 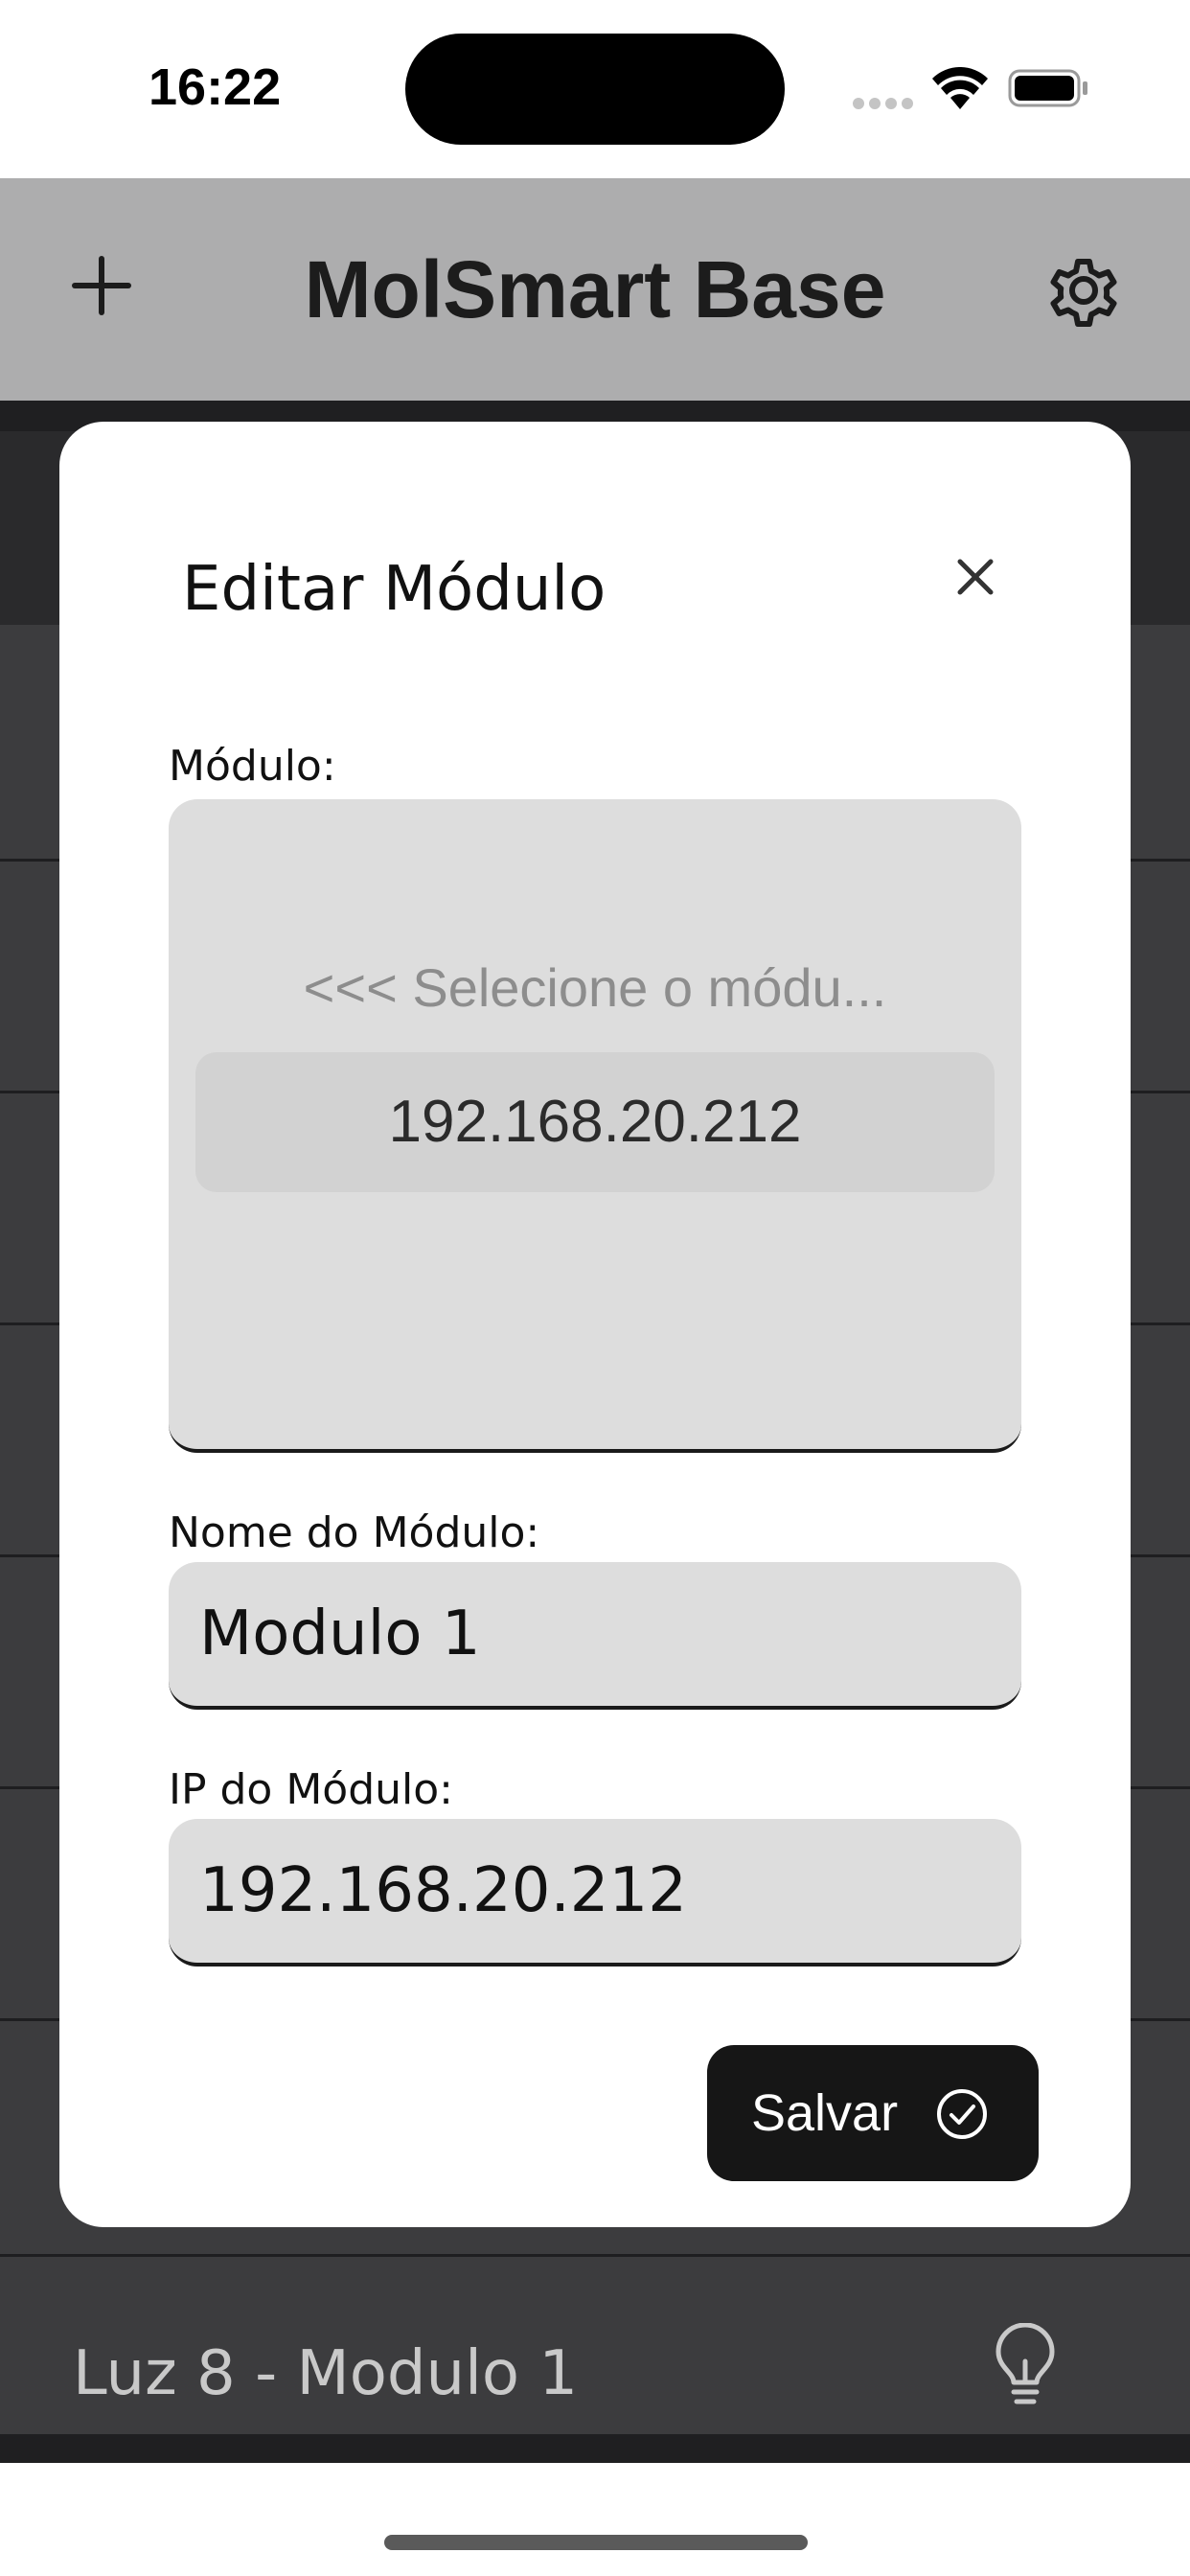 What do you see at coordinates (595, 2255) in the screenshot?
I see `list-divider` at bounding box center [595, 2255].